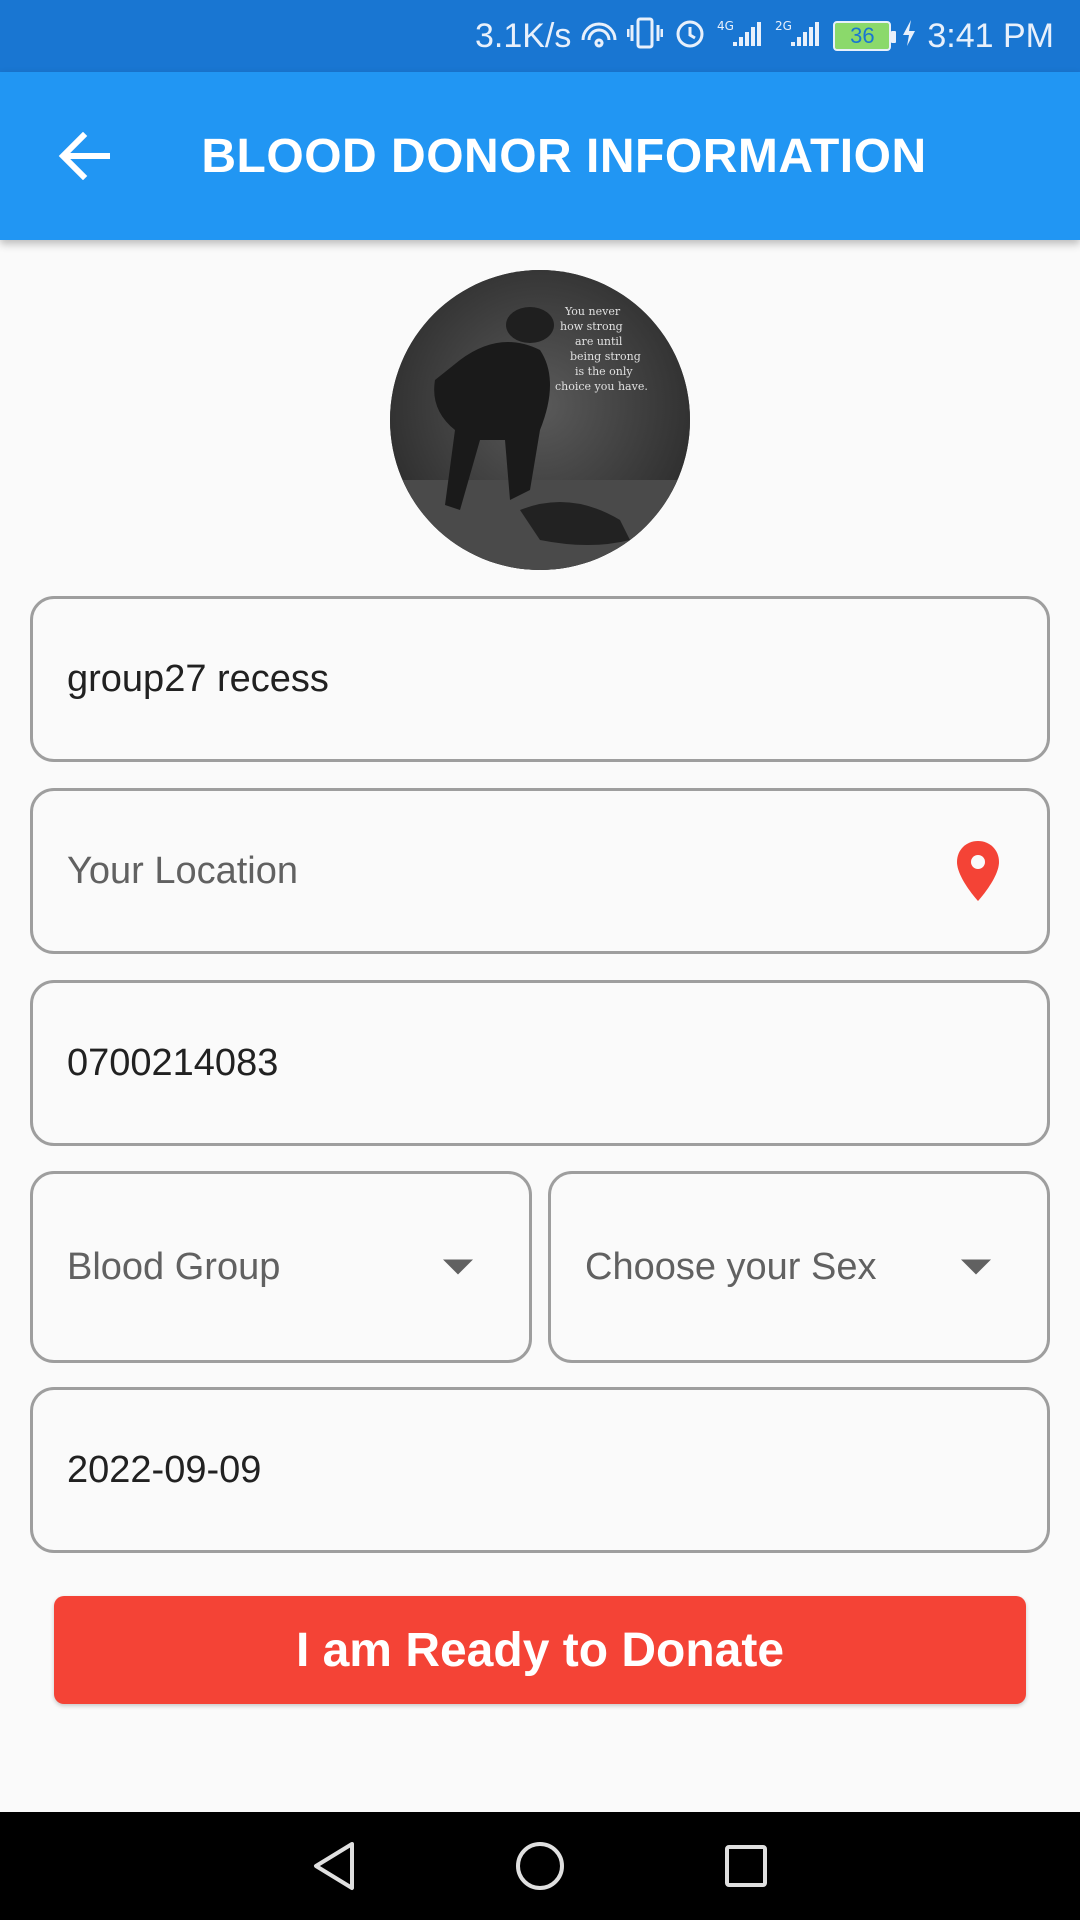  I want to click on phone-field: 0700214083, so click(540, 1063).